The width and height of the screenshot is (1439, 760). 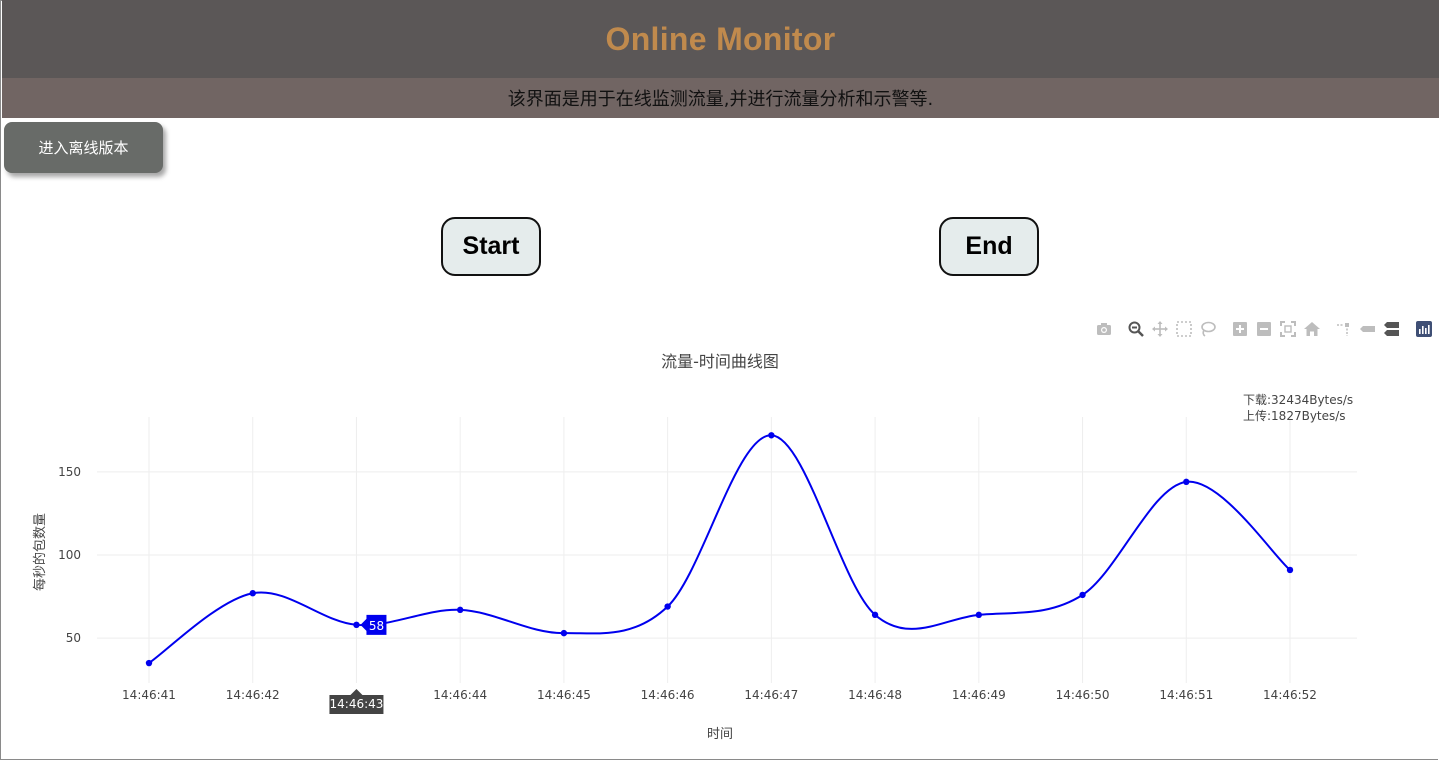 What do you see at coordinates (1240, 329) in the screenshot?
I see `zoom-in-icon` at bounding box center [1240, 329].